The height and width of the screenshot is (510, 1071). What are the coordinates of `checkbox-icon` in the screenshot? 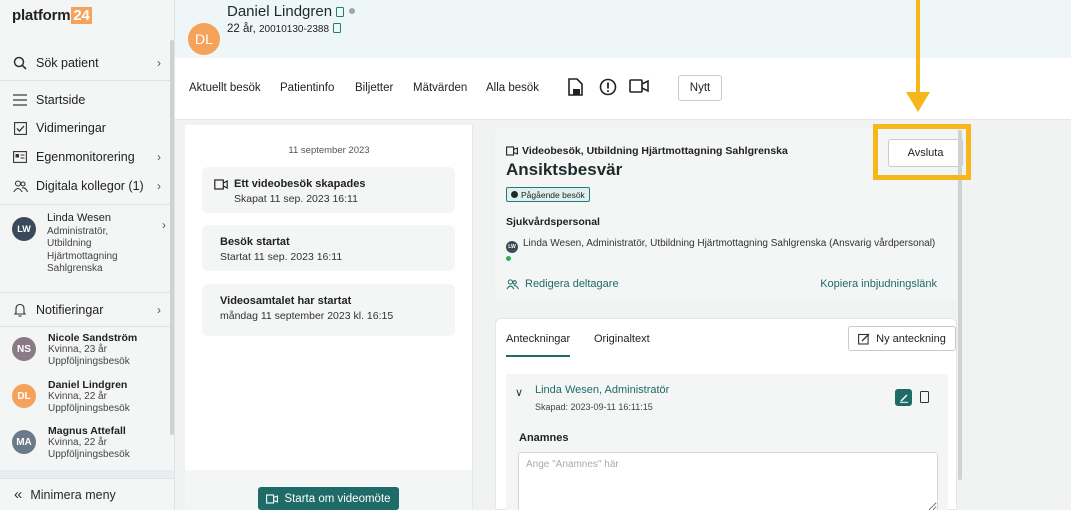 It's located at (20, 128).